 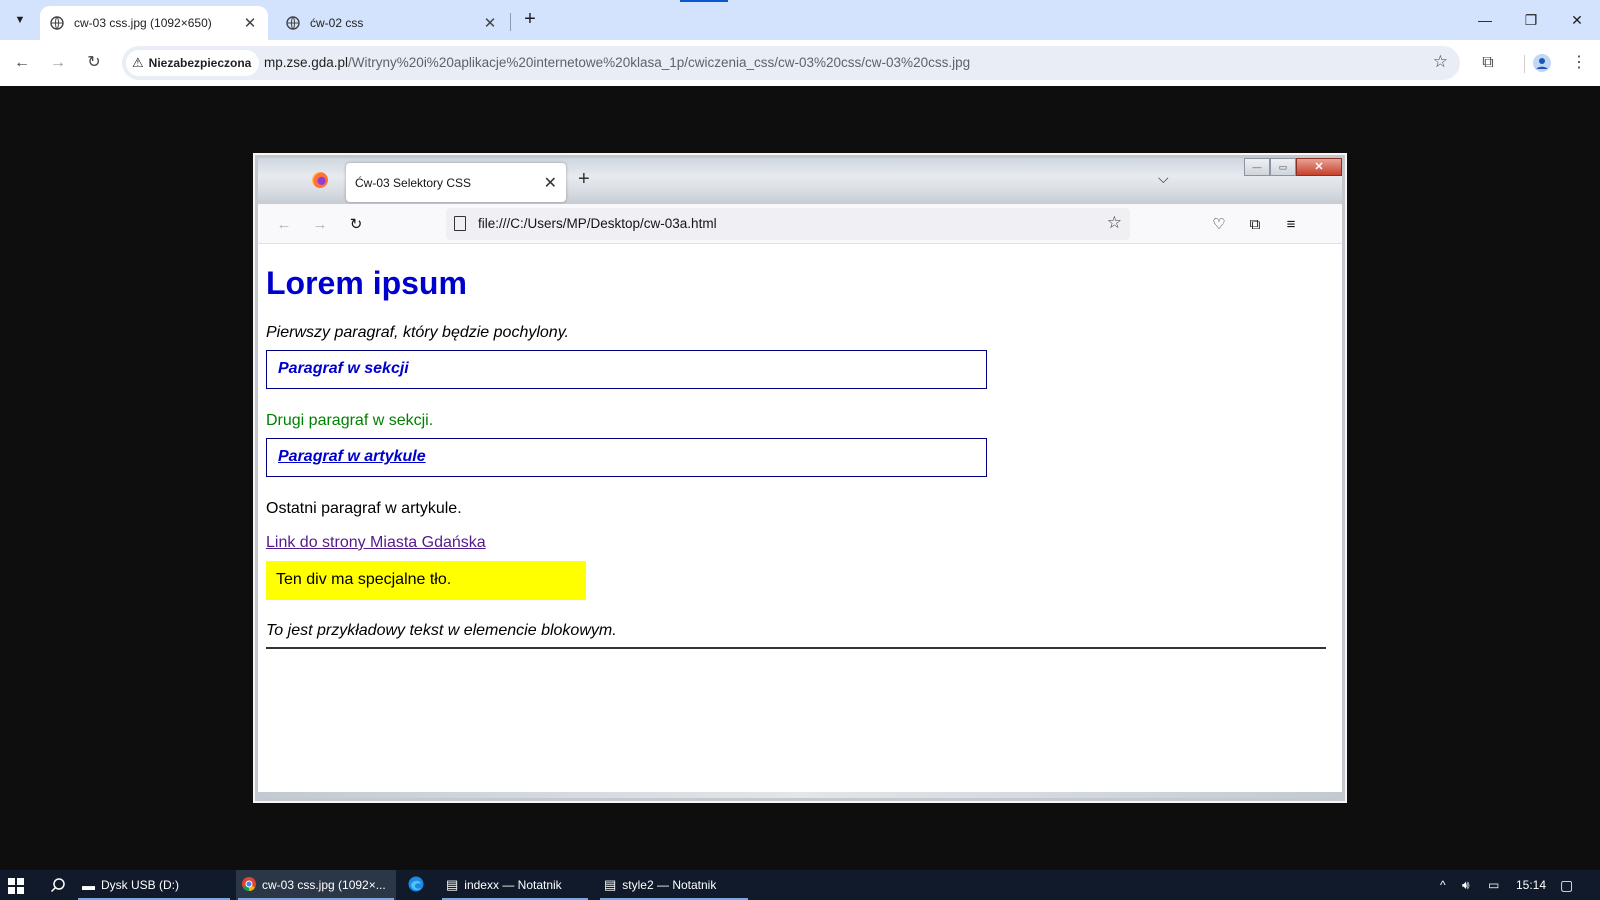 What do you see at coordinates (1219, 224) in the screenshot?
I see `ff-pocket-icon: ♡` at bounding box center [1219, 224].